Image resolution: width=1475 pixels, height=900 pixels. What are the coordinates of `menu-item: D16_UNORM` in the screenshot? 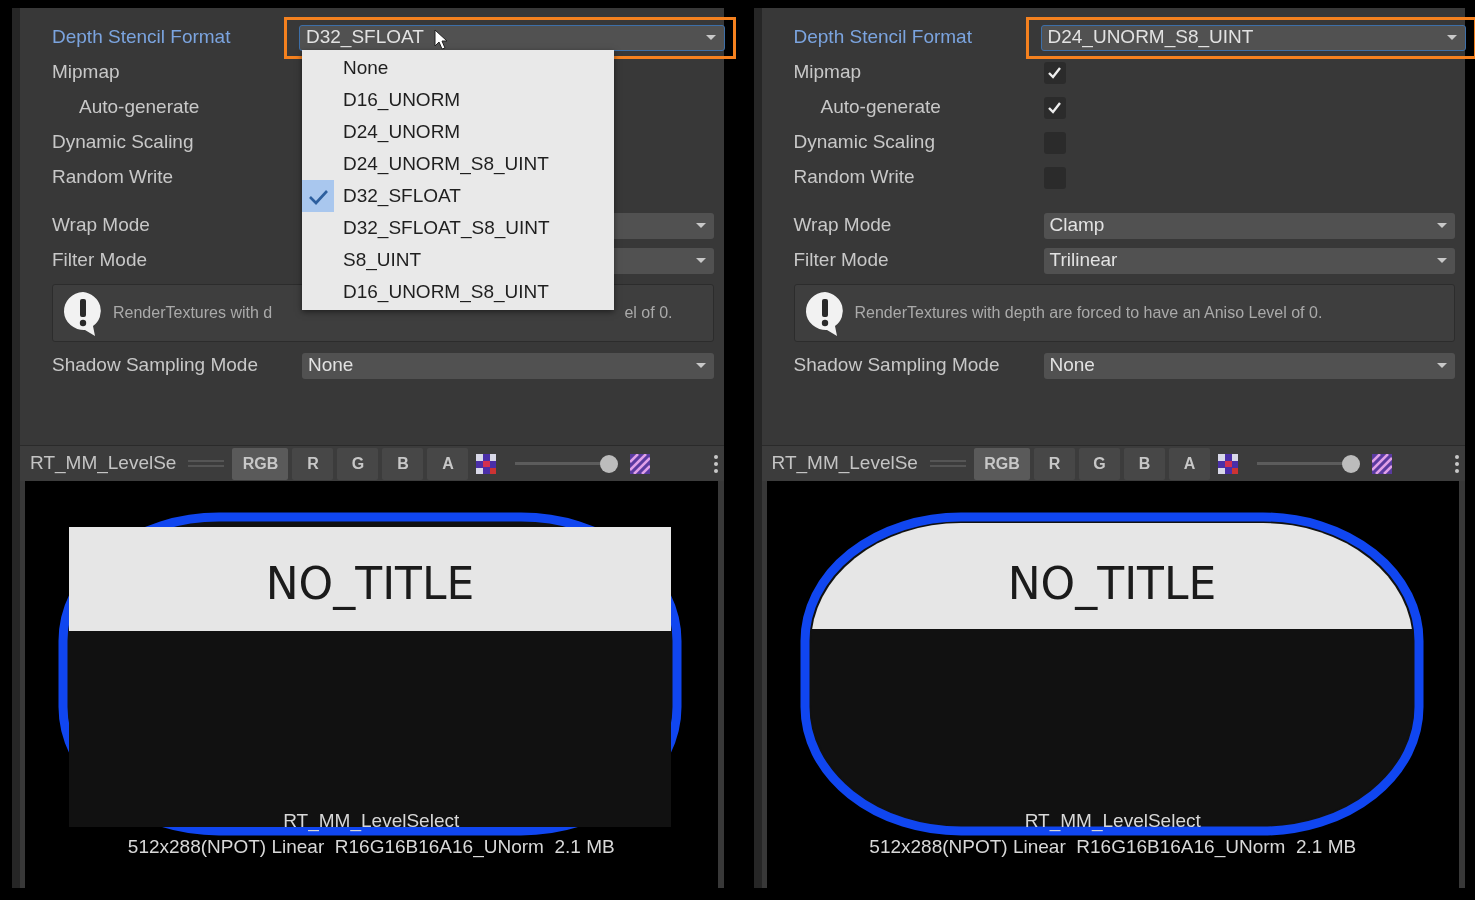 It's located at (458, 100).